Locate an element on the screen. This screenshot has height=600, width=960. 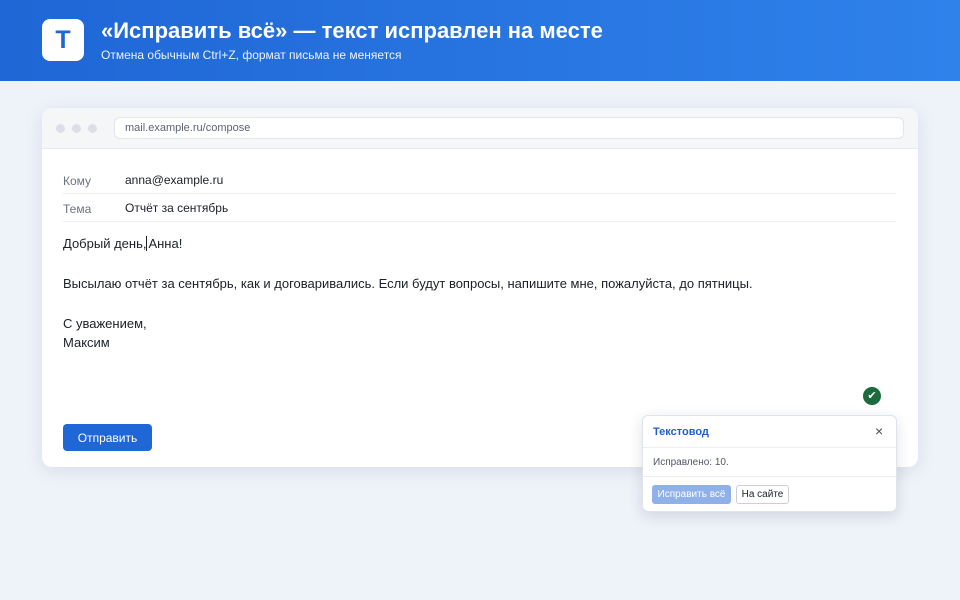
popup-title: Текстовод is located at coordinates (681, 432).